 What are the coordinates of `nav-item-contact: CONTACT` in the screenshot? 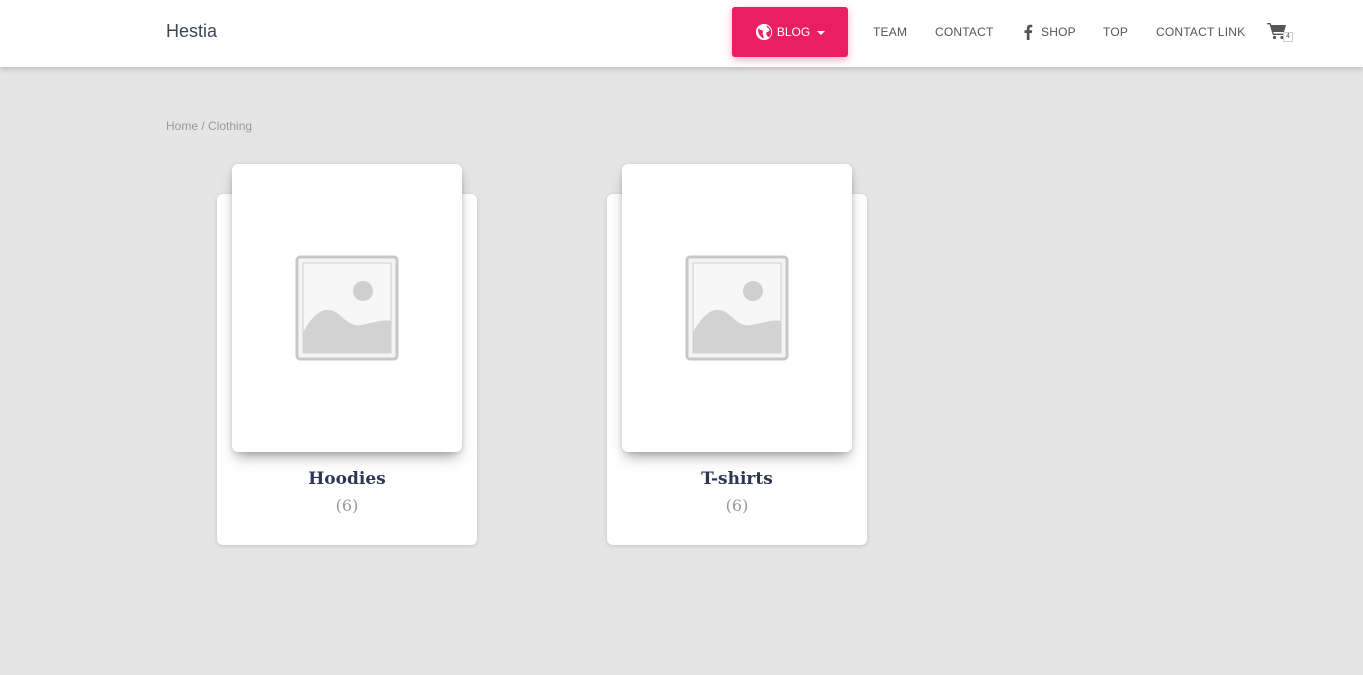 It's located at (964, 31).